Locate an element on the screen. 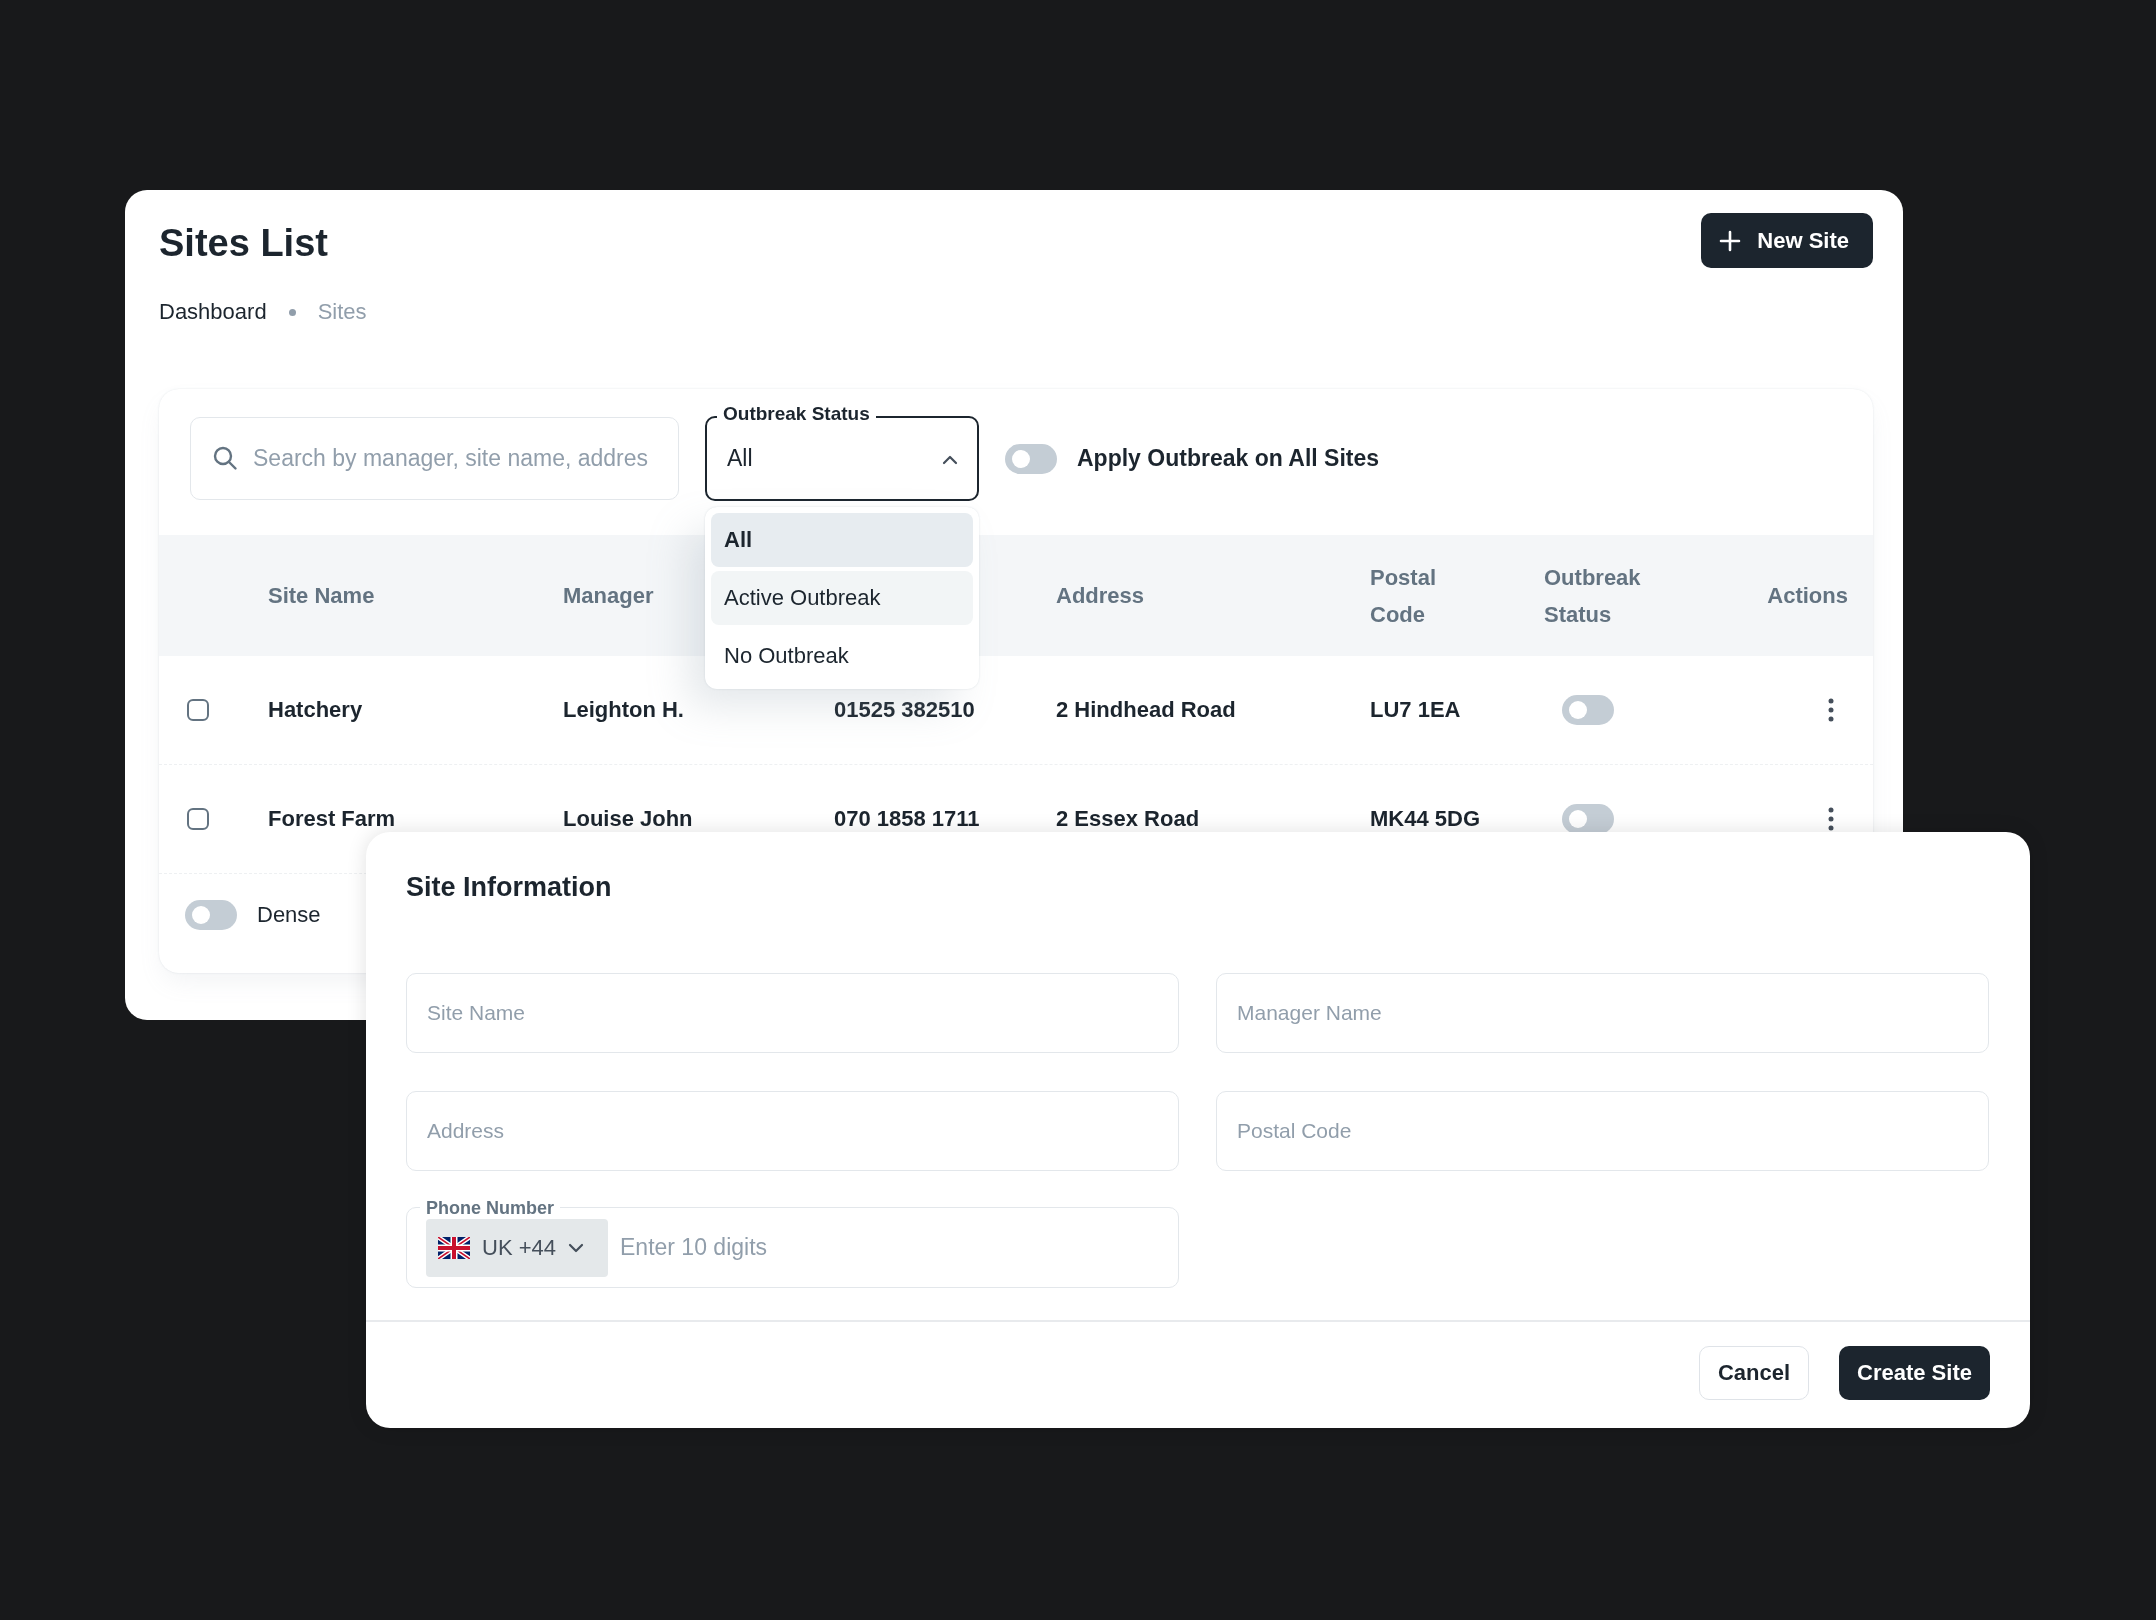 This screenshot has height=1620, width=2156. input-field: Postal Code is located at coordinates (1602, 1131).